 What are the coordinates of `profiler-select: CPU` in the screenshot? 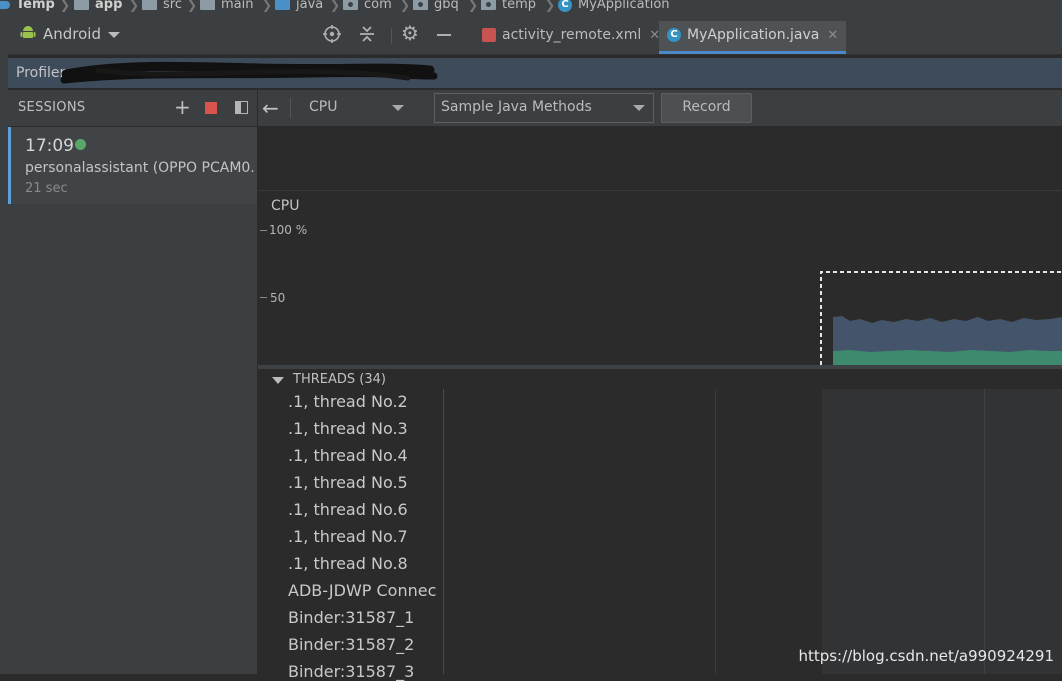 It's located at (354, 108).